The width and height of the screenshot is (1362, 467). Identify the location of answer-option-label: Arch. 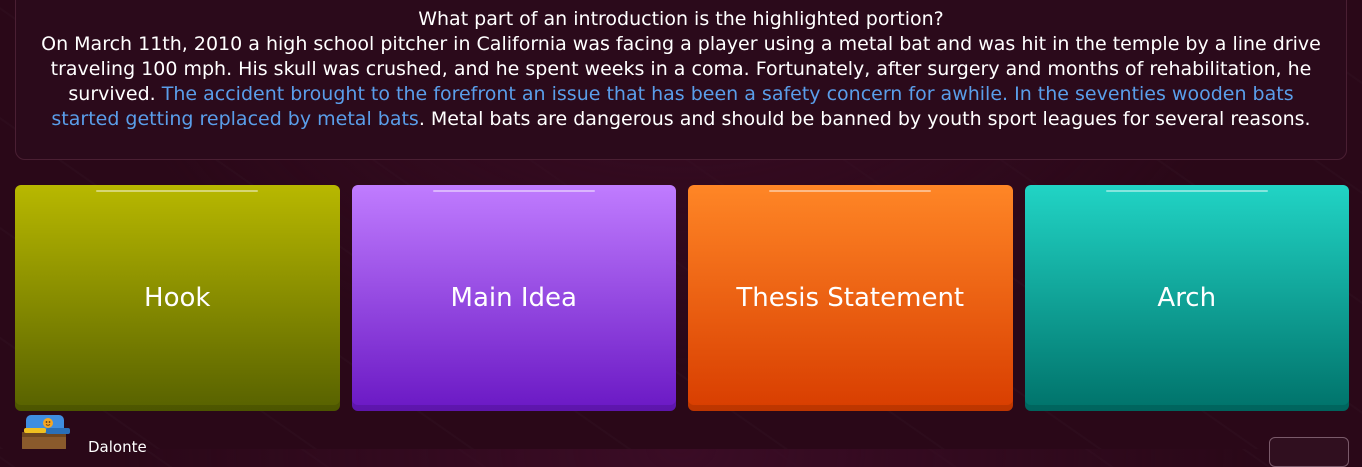
(1187, 298).